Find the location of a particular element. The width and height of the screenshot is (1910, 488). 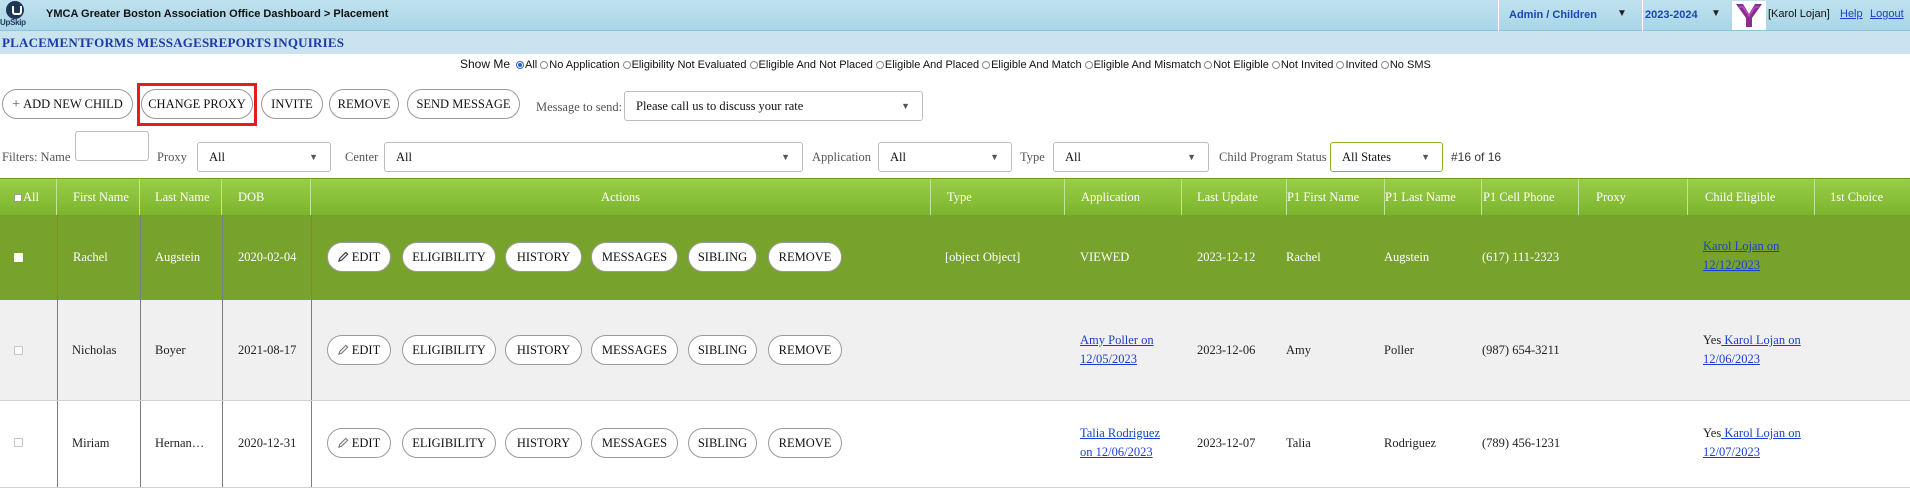

application-link: Talia Rodriguez is located at coordinates (1120, 433).